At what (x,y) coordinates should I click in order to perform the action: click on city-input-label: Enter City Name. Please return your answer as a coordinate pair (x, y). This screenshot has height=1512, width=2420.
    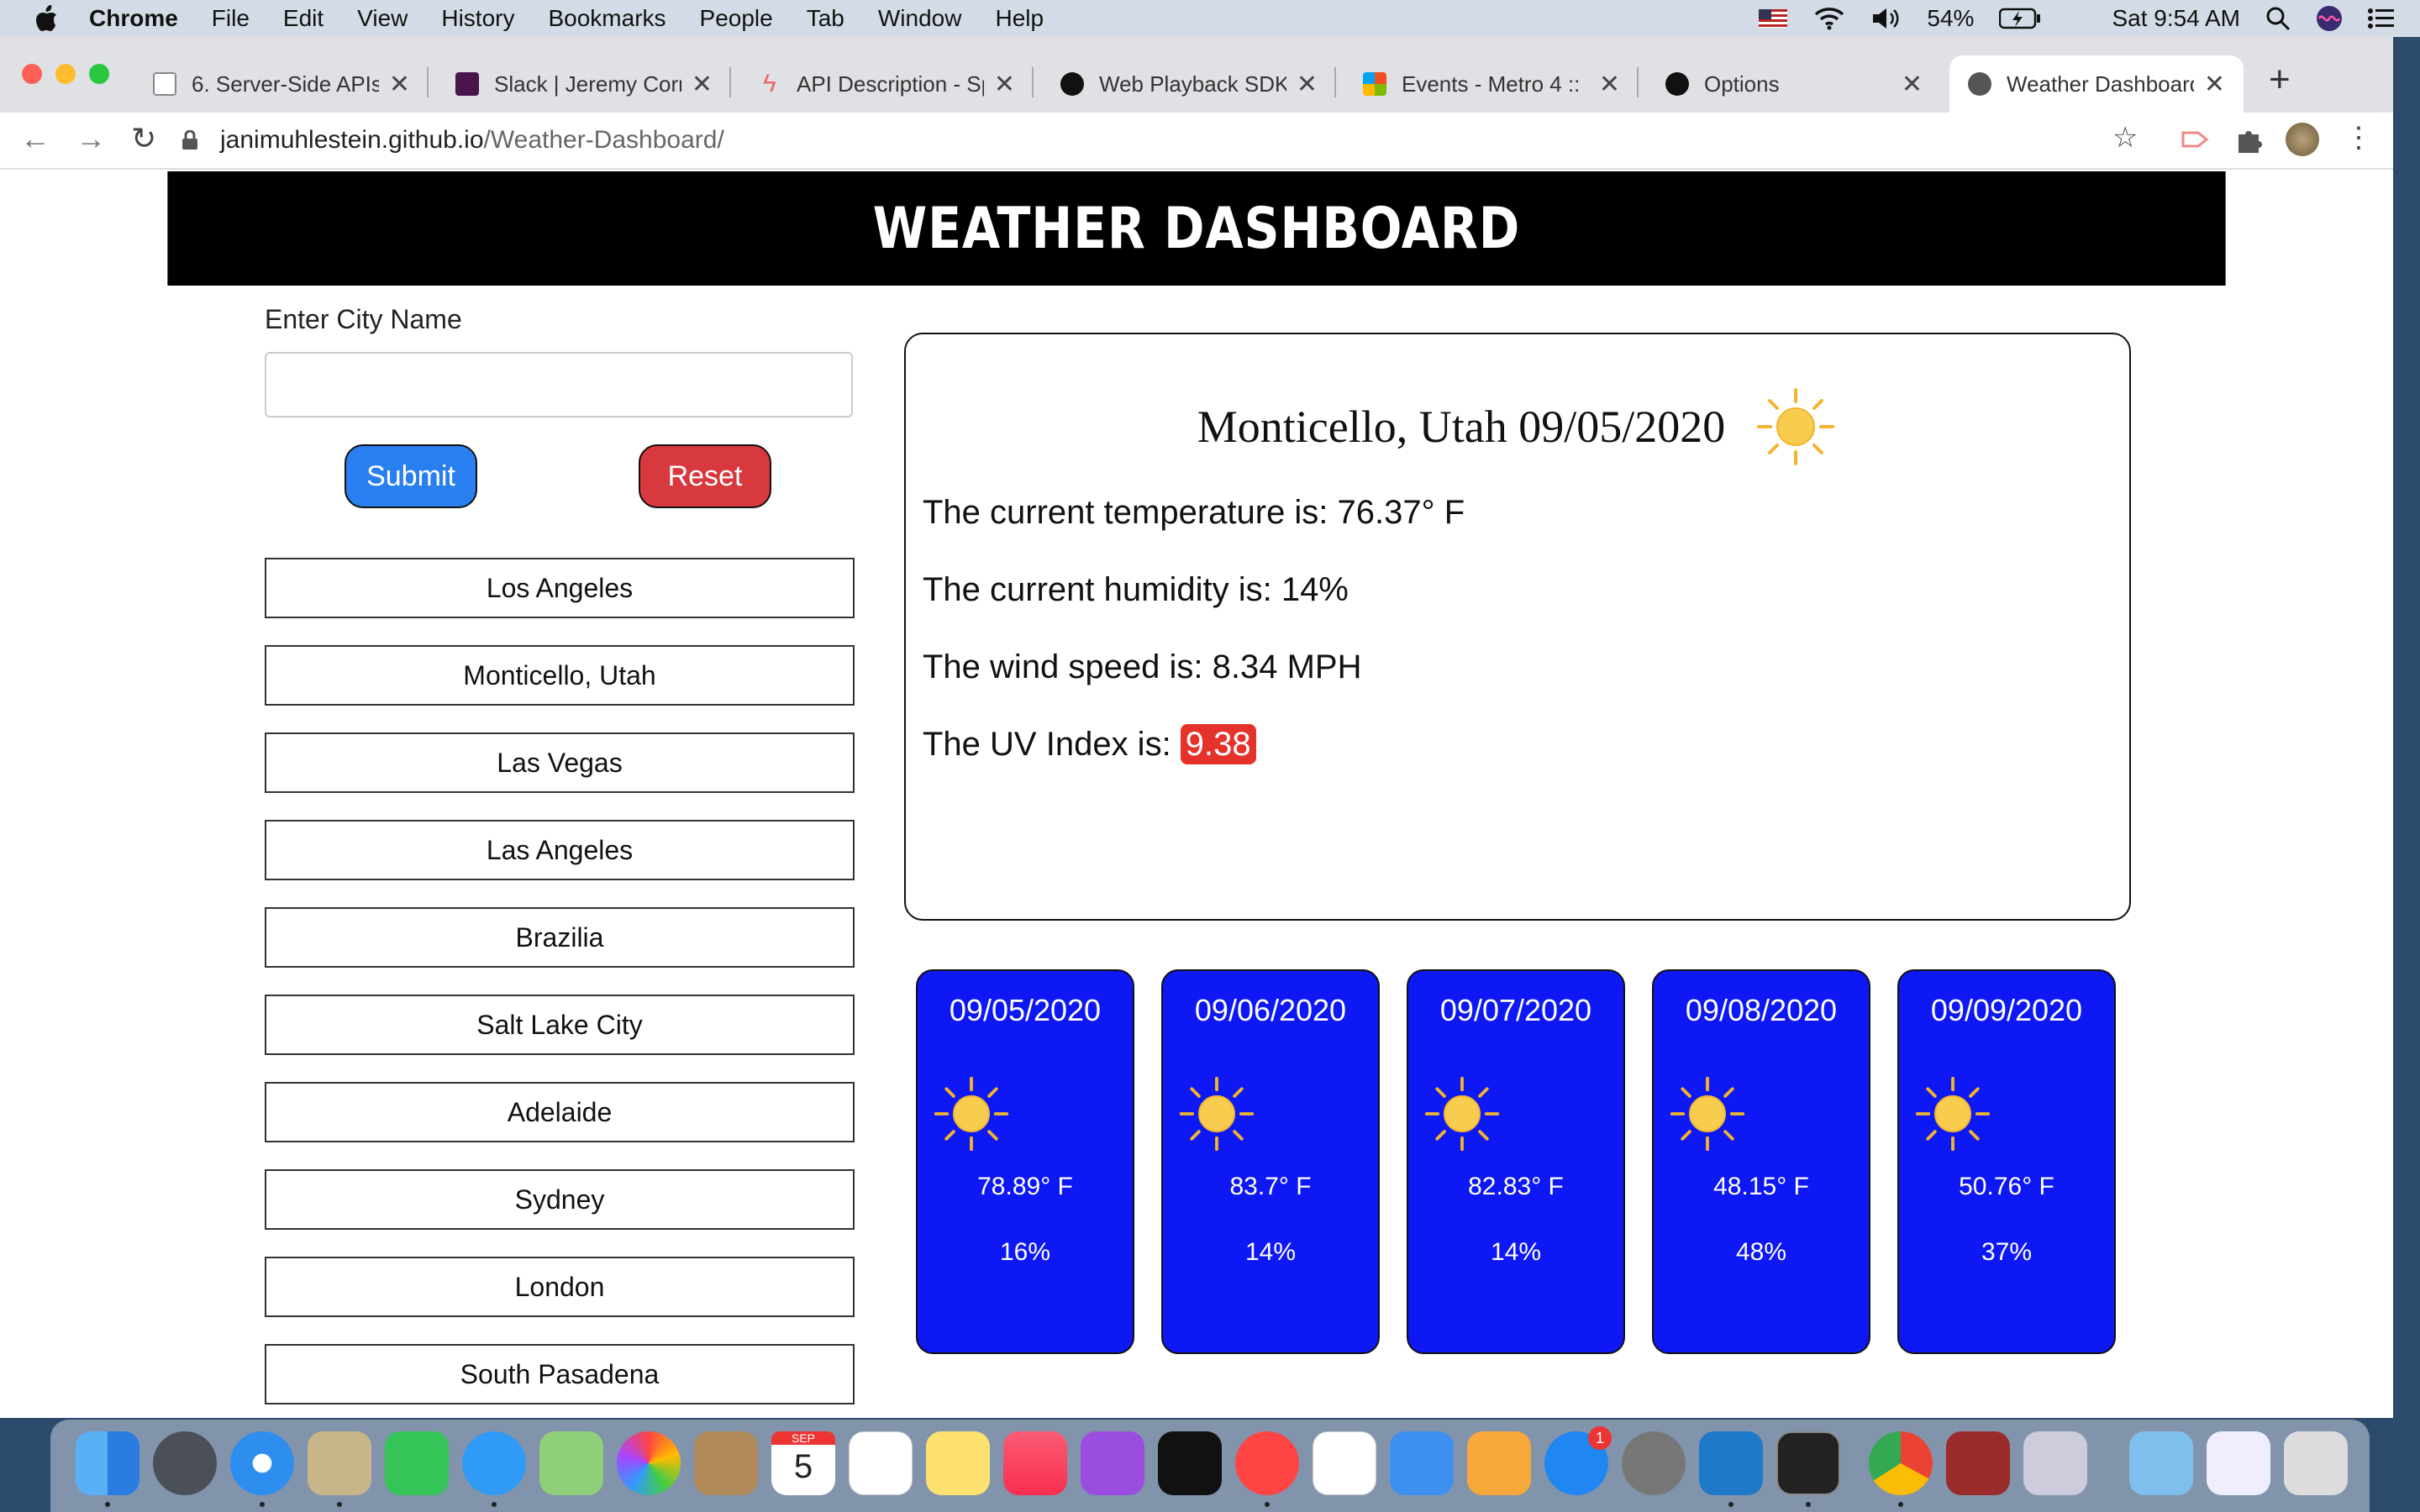
    Looking at the image, I should click on (363, 319).